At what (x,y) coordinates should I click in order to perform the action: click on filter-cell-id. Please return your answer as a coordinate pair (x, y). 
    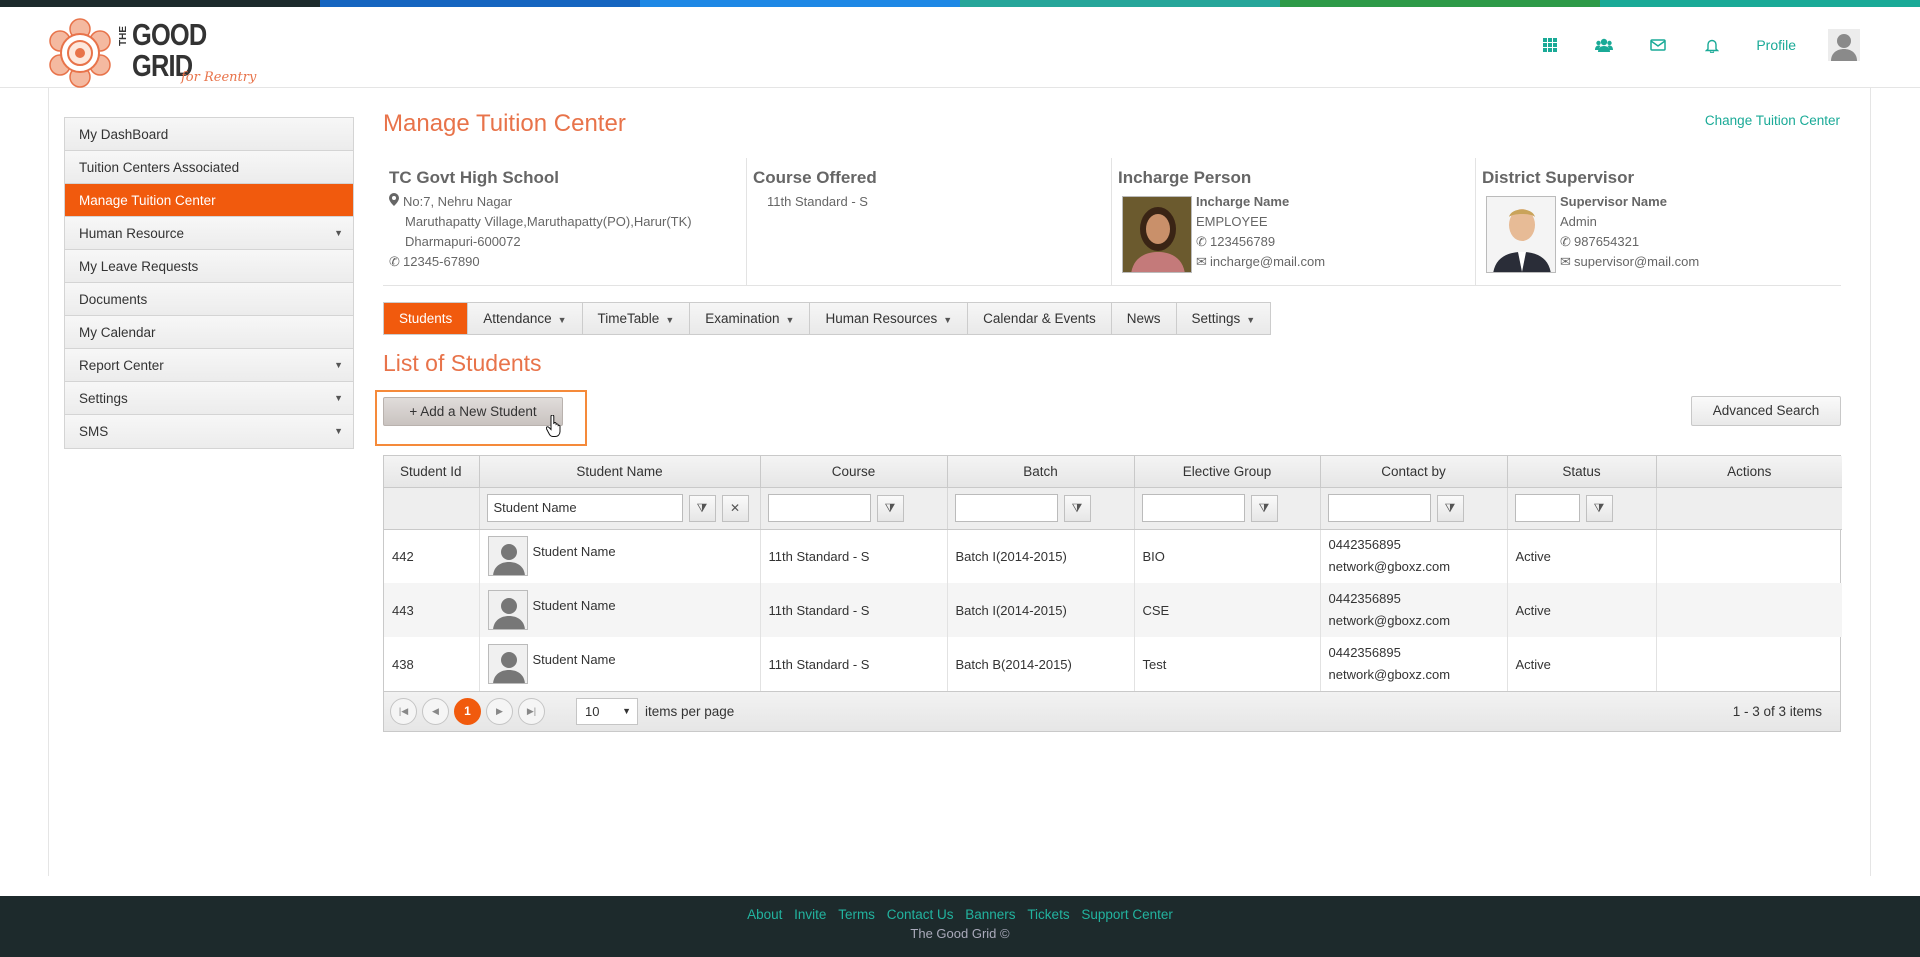
    Looking at the image, I should click on (432, 508).